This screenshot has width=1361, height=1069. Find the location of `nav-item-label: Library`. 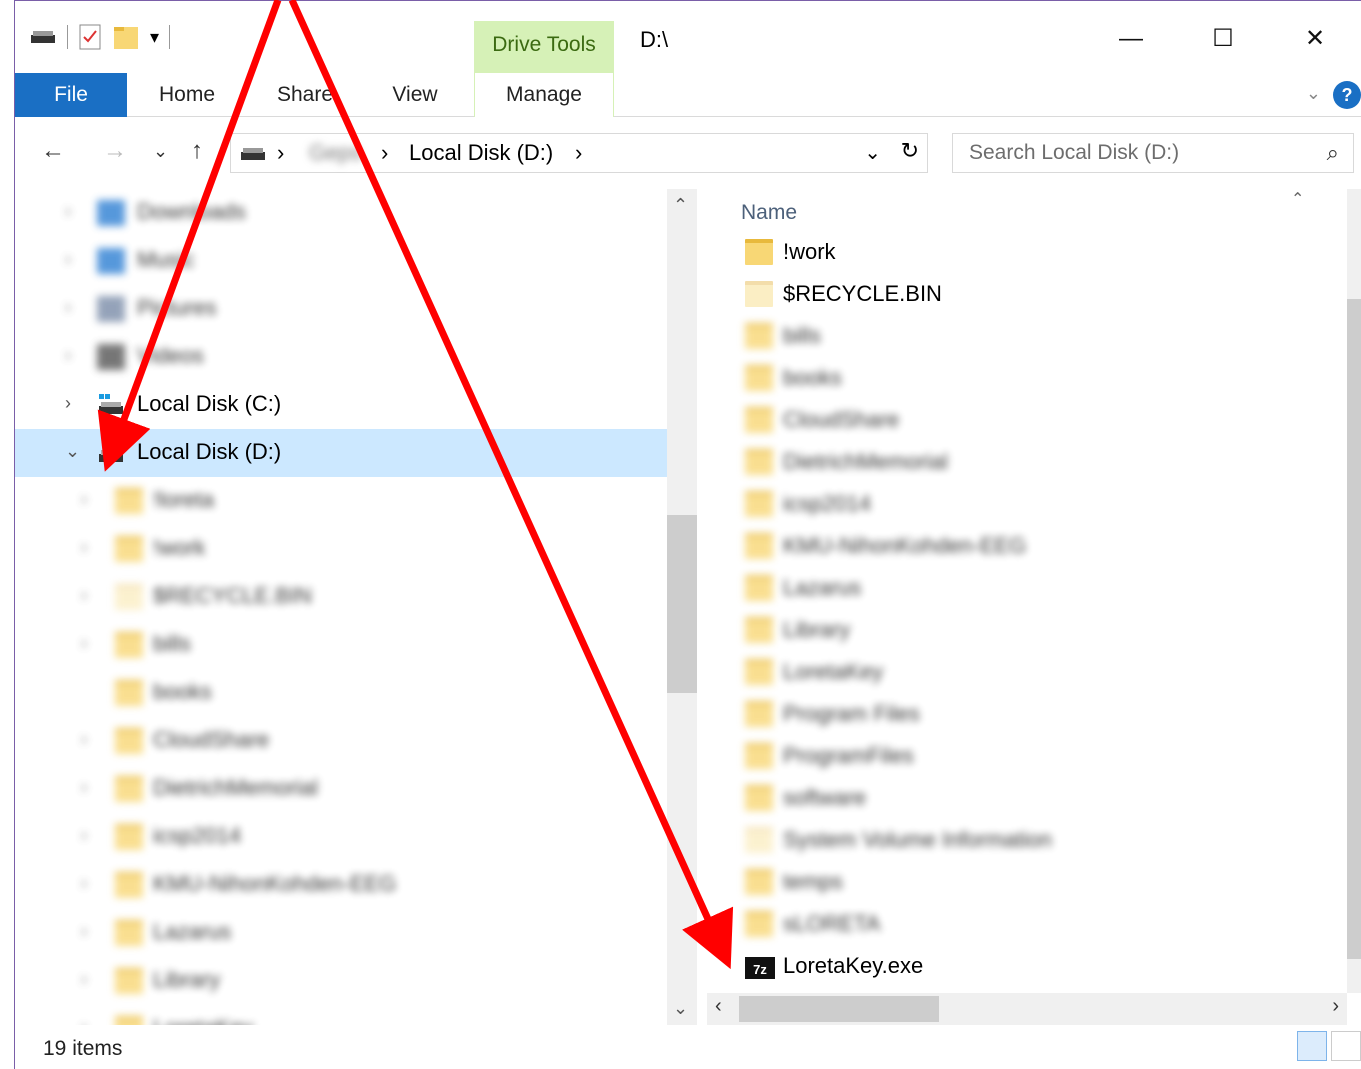

nav-item-label: Library is located at coordinates (187, 979).